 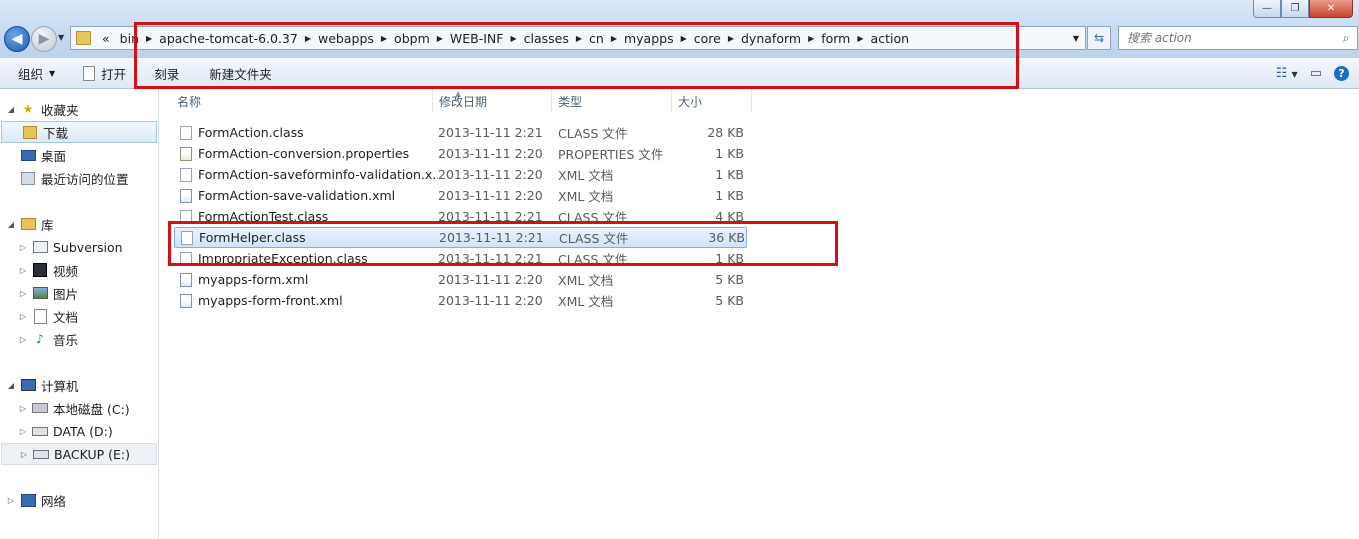 What do you see at coordinates (54, 501) in the screenshot?
I see `sidebar-item-label: 网络` at bounding box center [54, 501].